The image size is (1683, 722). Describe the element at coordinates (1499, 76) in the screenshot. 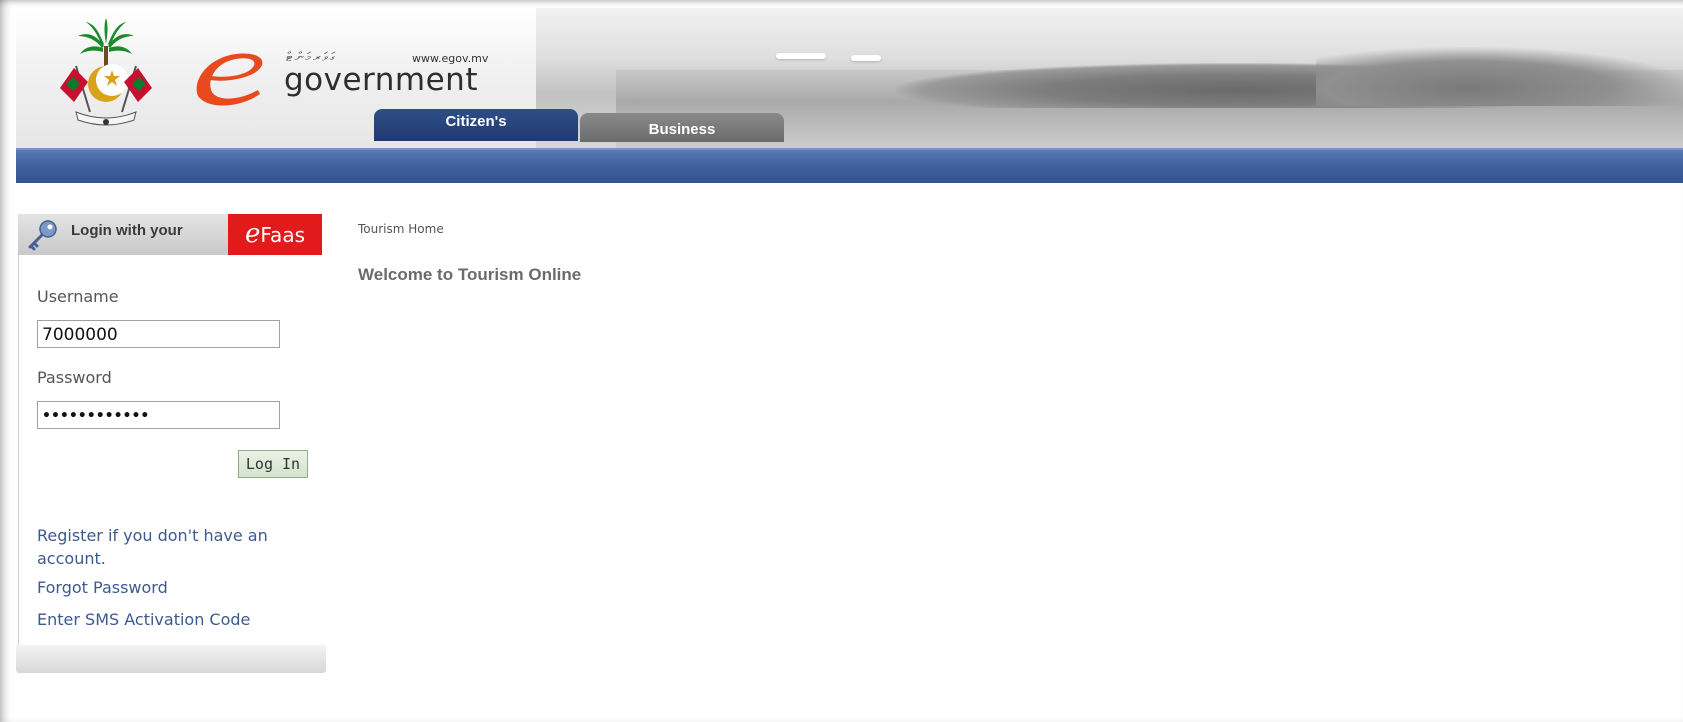

I see `header-photo-island-far` at that location.